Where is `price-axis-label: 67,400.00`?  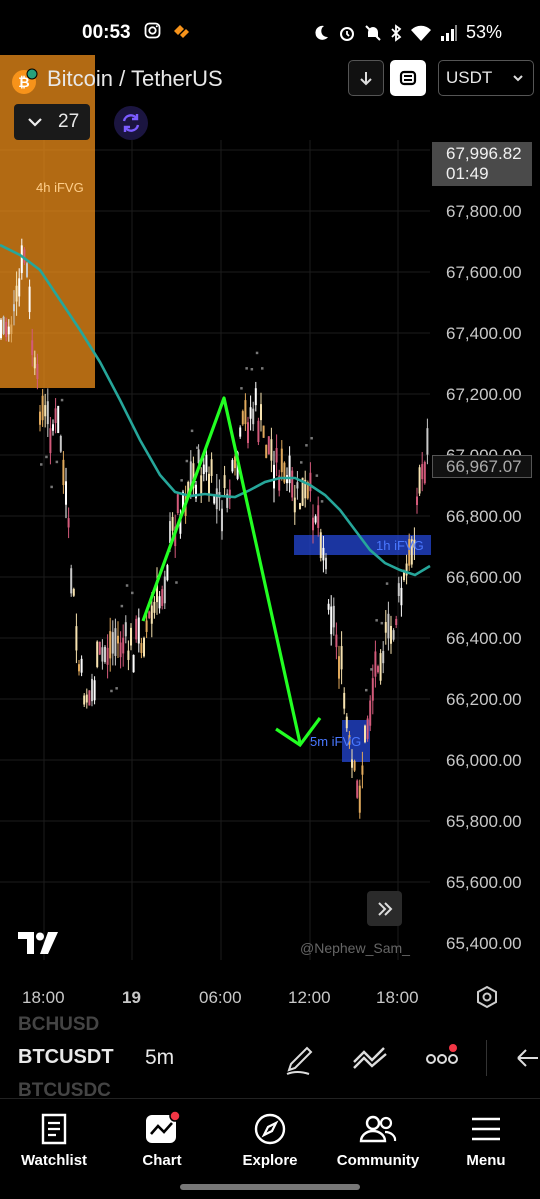 price-axis-label: 67,400.00 is located at coordinates (484, 333).